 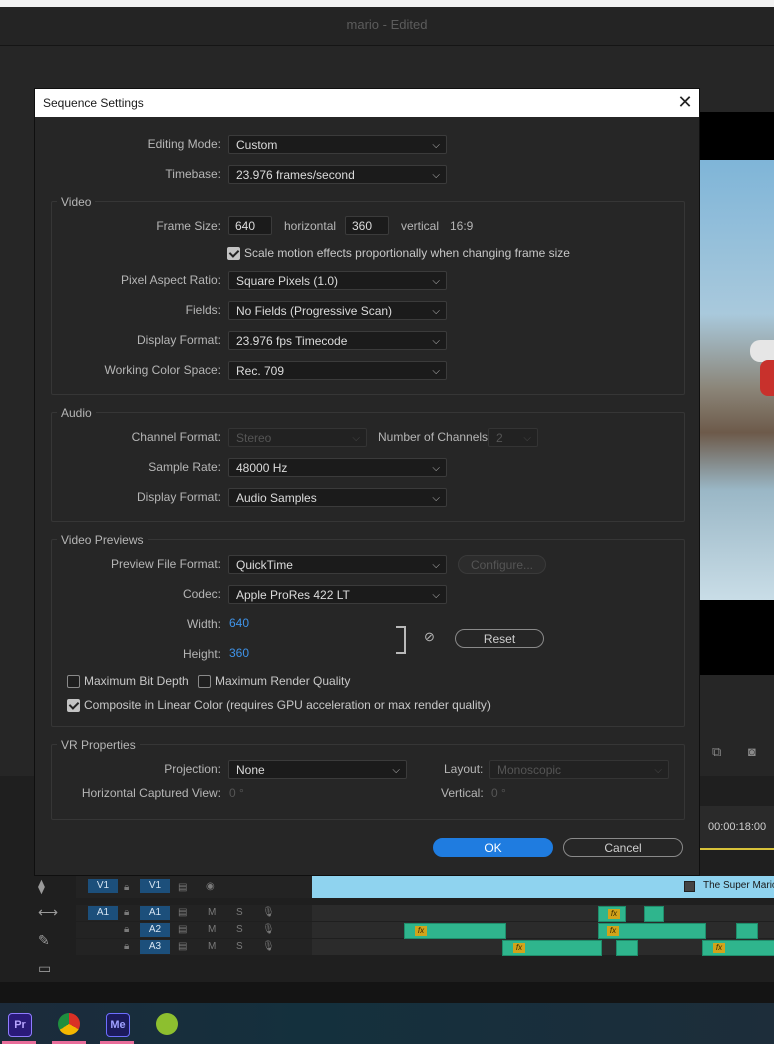 I want to click on preview-height-label: Height:, so click(x=201, y=654).